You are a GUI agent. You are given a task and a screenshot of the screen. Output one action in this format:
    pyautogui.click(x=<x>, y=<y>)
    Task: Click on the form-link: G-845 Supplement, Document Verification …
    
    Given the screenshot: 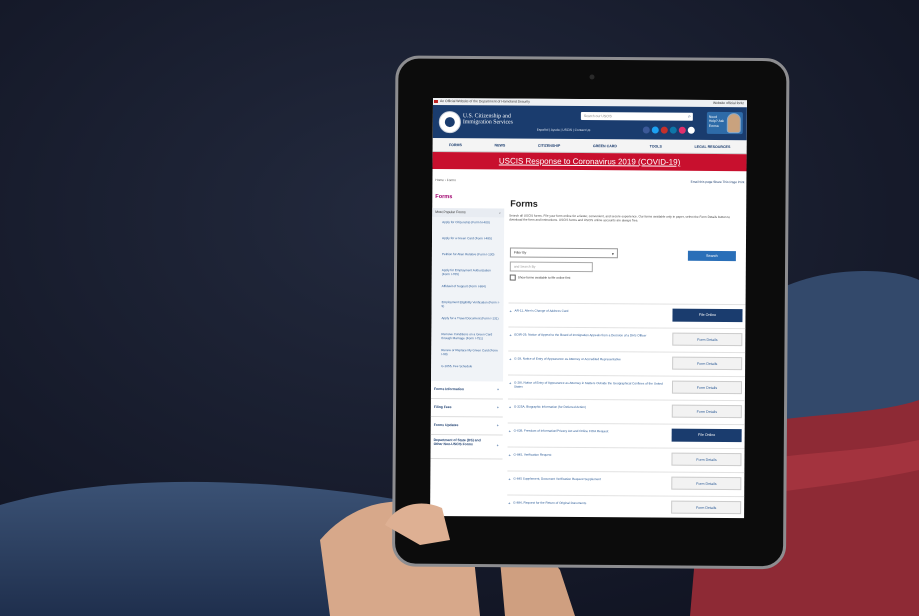 What is the action you would take?
    pyautogui.click(x=588, y=479)
    